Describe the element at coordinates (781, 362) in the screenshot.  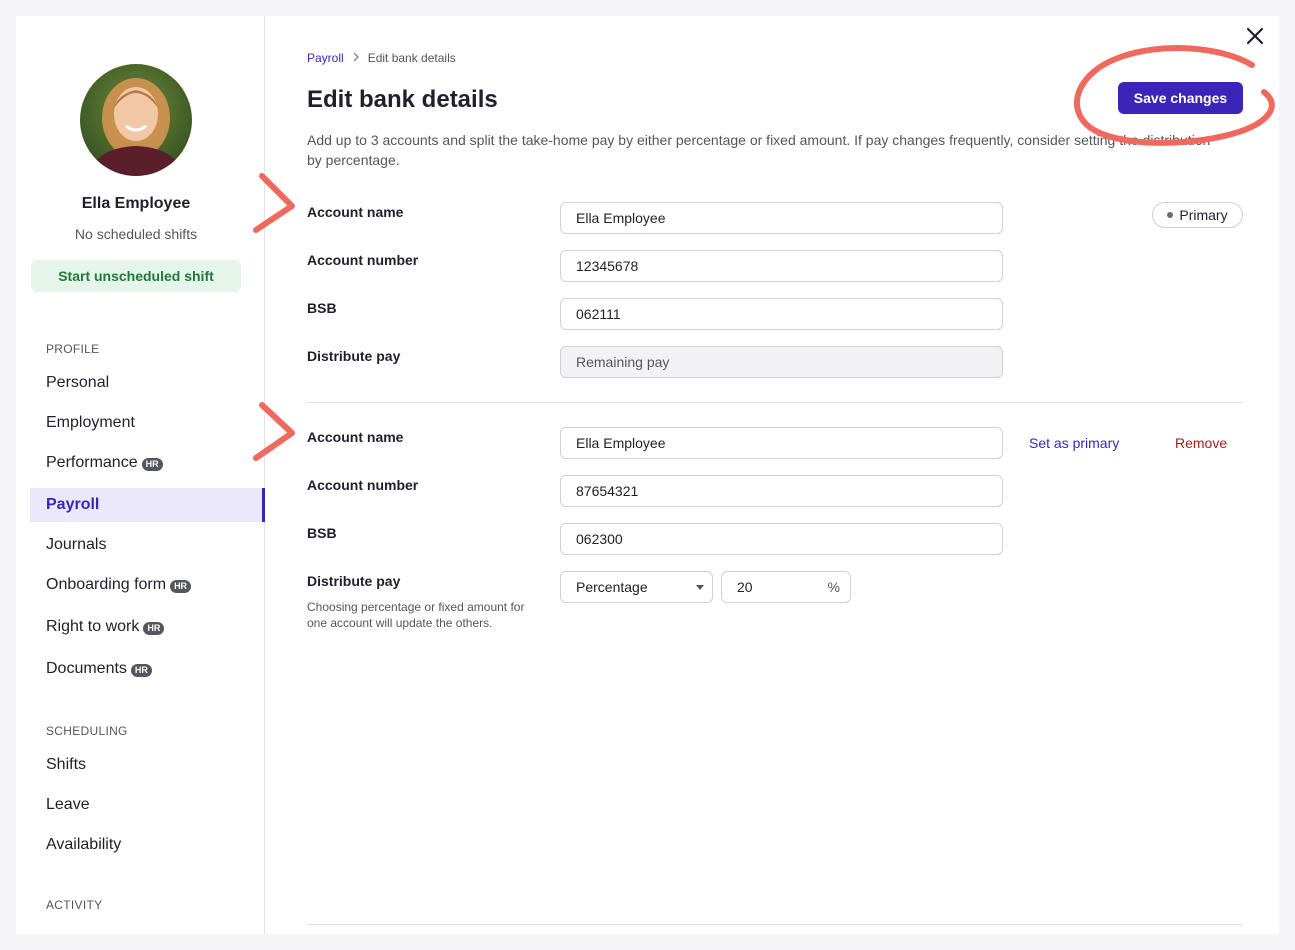
I see `distribute-pay-readonly` at that location.